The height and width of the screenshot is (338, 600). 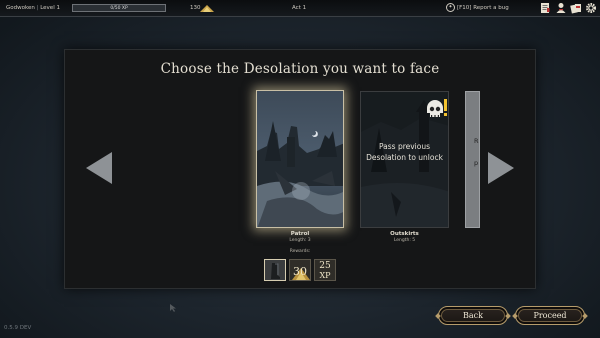 What do you see at coordinates (173, 308) in the screenshot?
I see `mouse-cursor-icon` at bounding box center [173, 308].